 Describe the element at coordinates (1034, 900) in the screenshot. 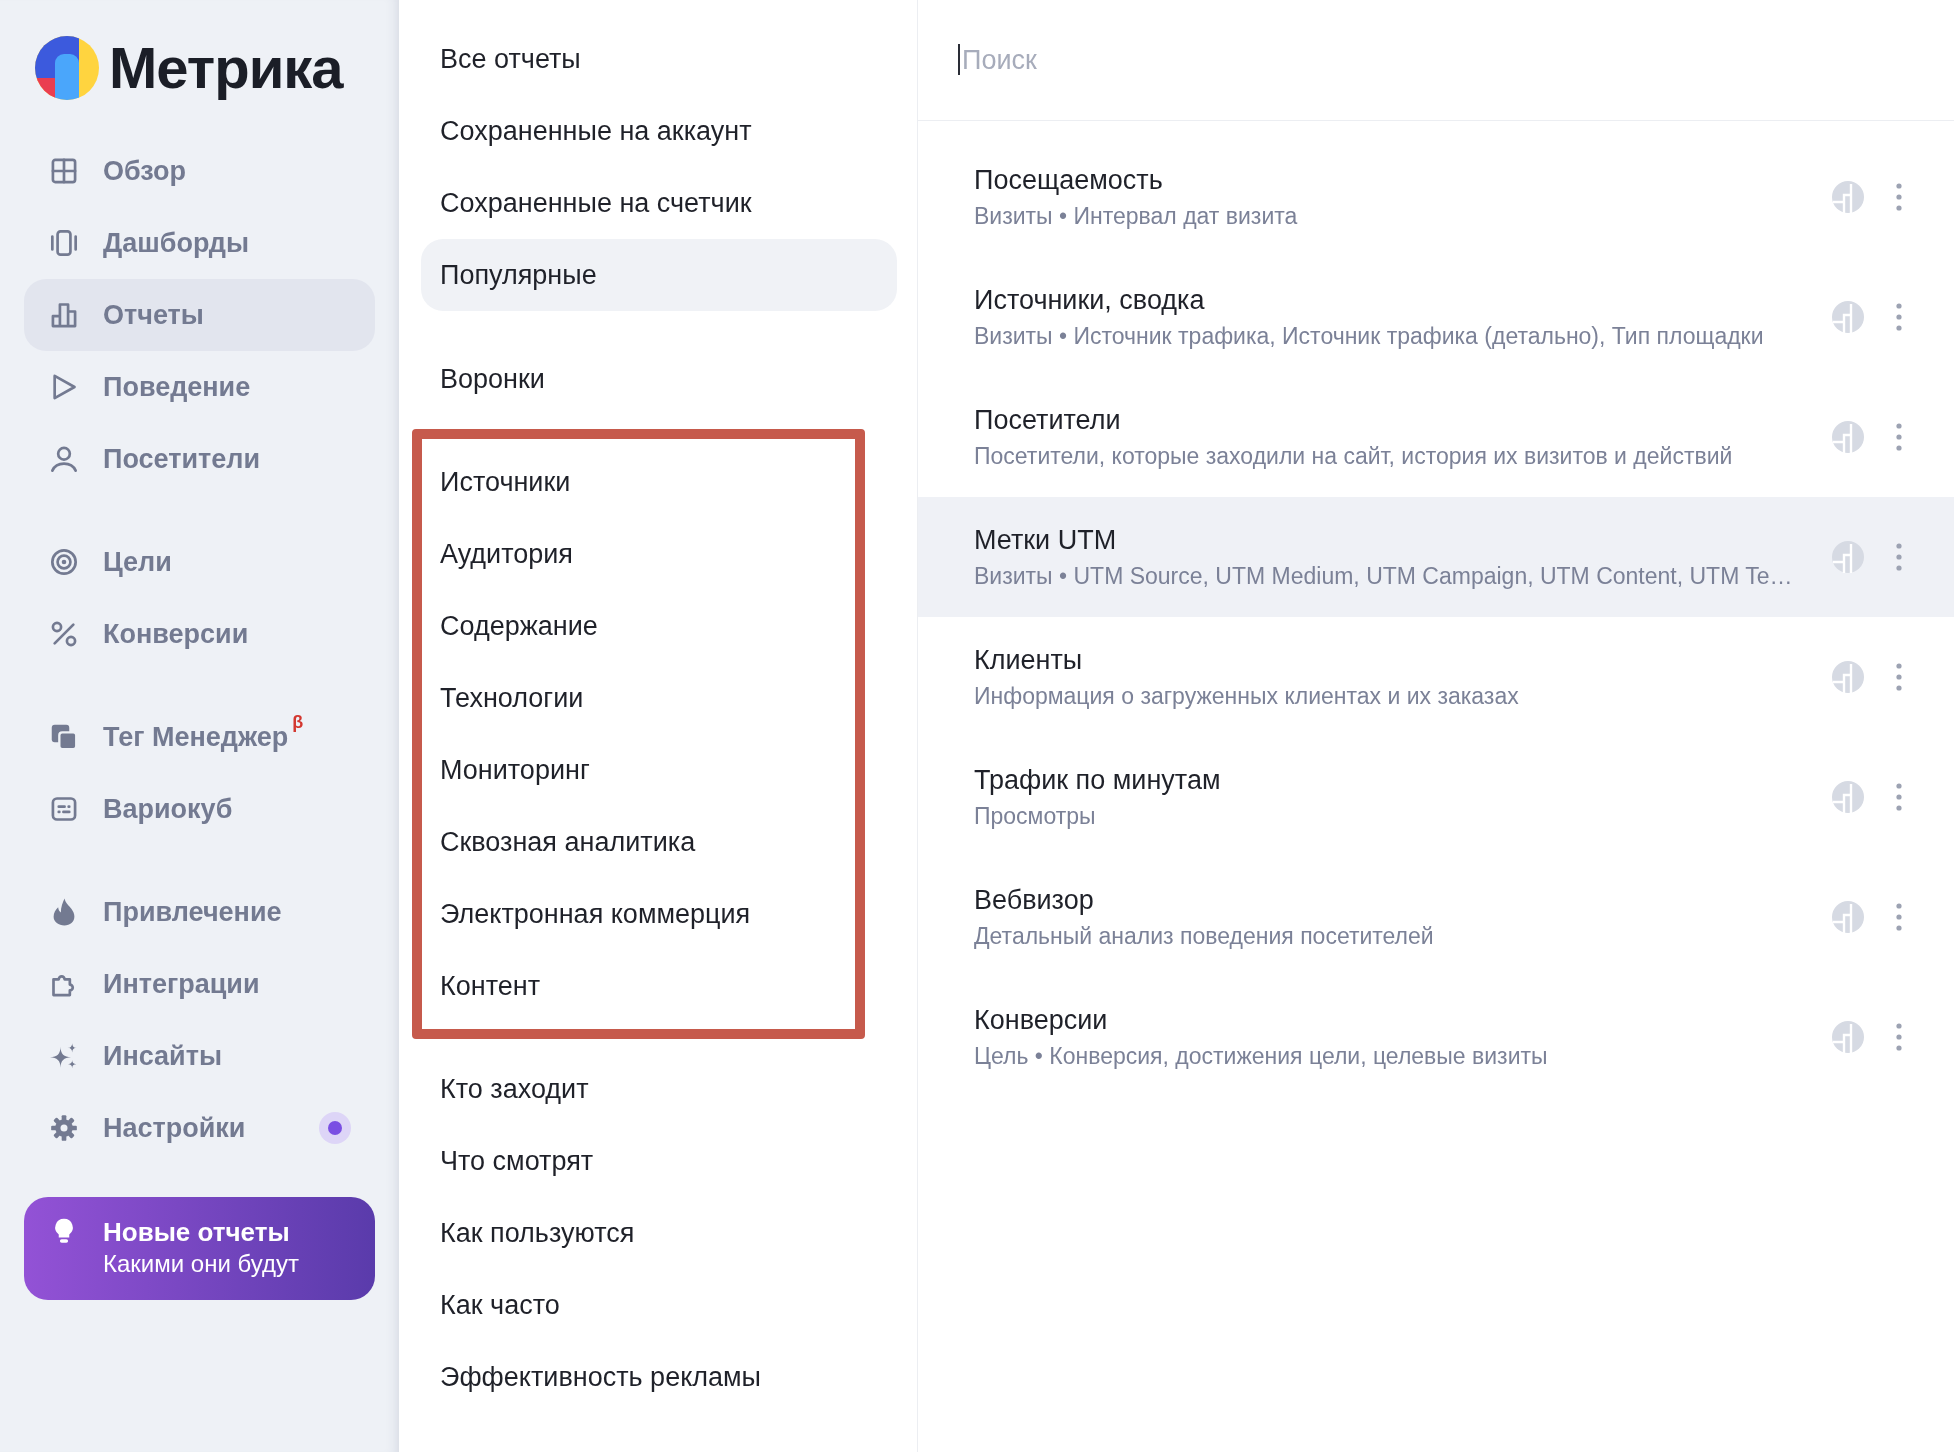

I see `report-title: Вебвизор` at that location.